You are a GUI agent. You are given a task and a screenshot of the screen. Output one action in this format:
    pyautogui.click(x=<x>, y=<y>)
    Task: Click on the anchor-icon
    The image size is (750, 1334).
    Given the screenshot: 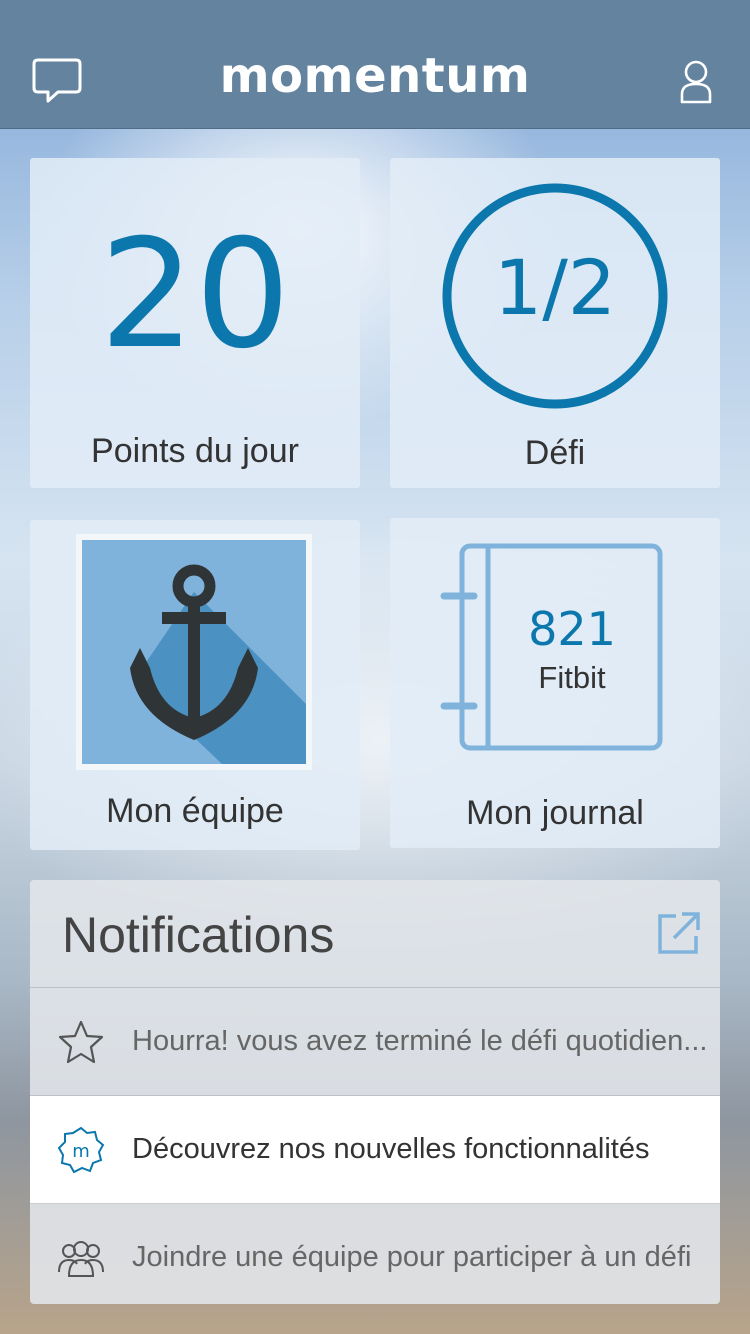 What is the action you would take?
    pyautogui.click(x=194, y=652)
    